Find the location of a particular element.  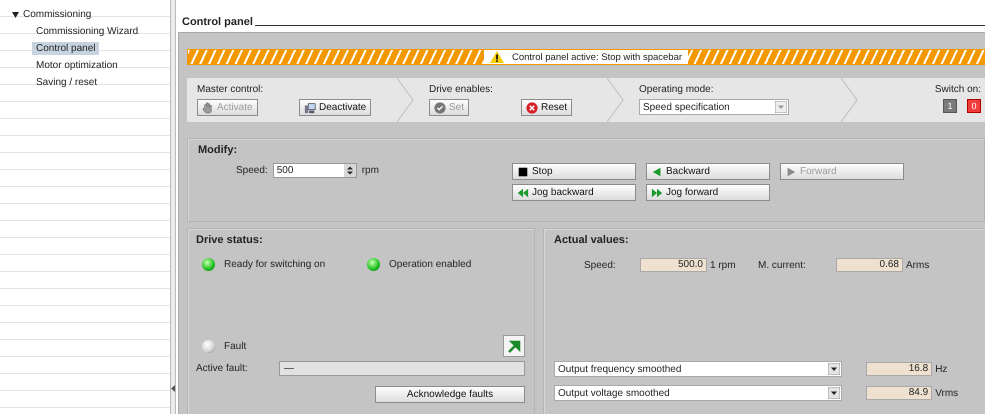

hand-icon is located at coordinates (208, 108).